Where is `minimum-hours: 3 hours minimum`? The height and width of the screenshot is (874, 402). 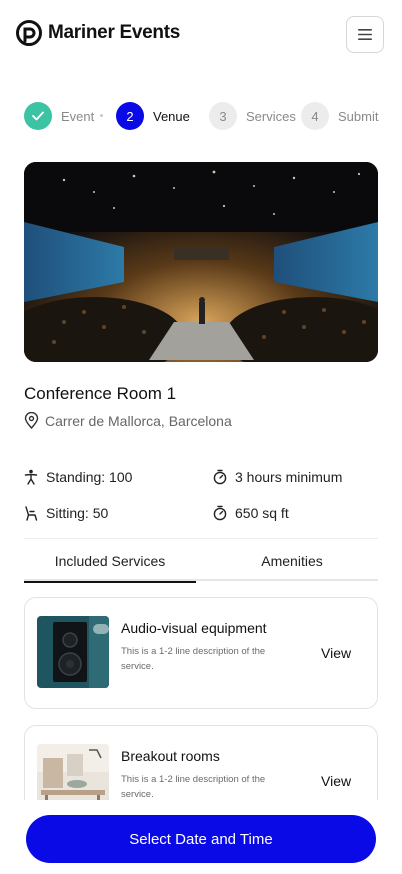
minimum-hours: 3 hours minimum is located at coordinates (277, 477).